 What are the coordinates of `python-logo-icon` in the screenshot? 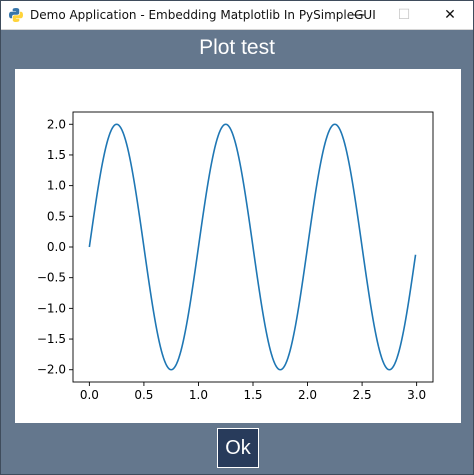 It's located at (16, 15).